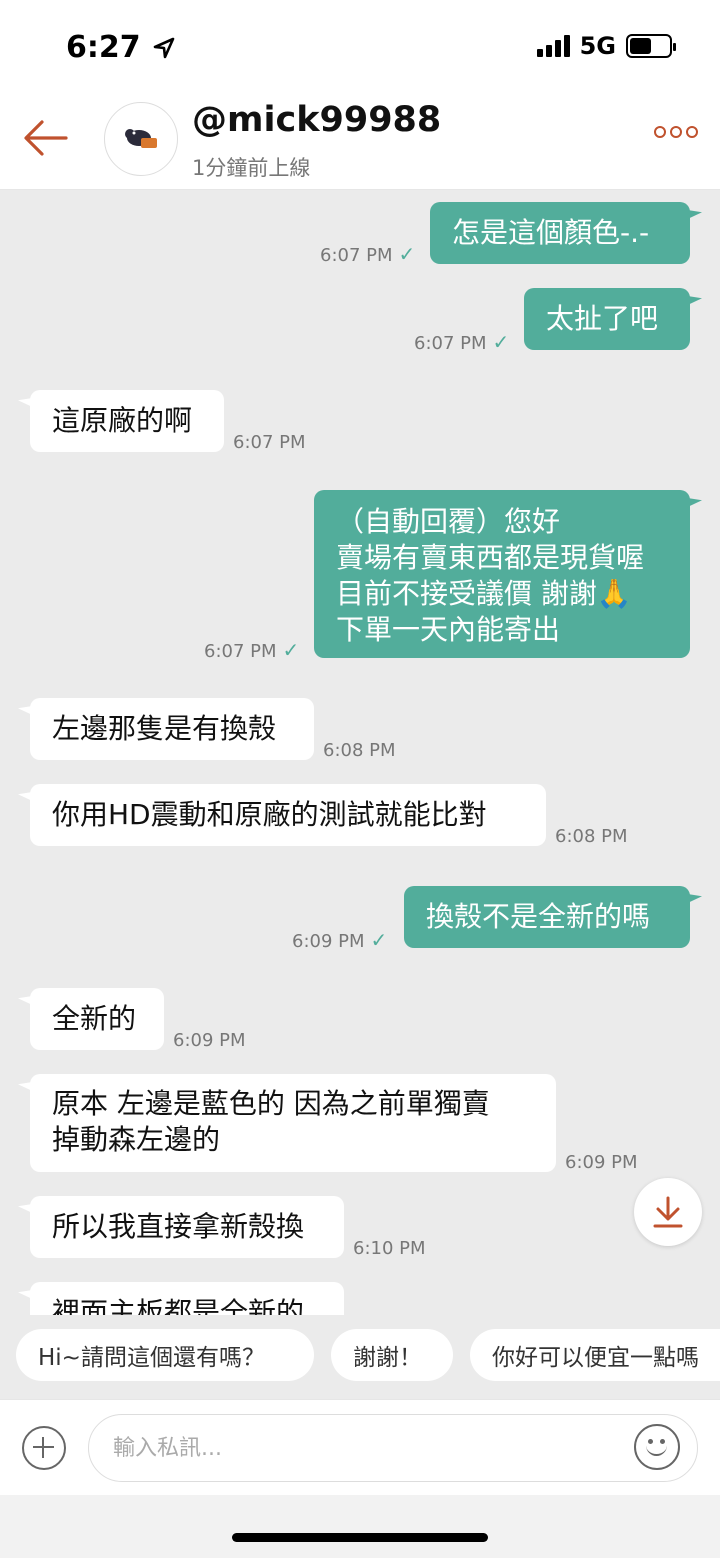 This screenshot has height=1558, width=720. Describe the element at coordinates (293, 1123) in the screenshot. I see `message-bubble-incoming: 原本 左邊是藍色的 因為之前單獨賣 掉動森左邊的` at that location.